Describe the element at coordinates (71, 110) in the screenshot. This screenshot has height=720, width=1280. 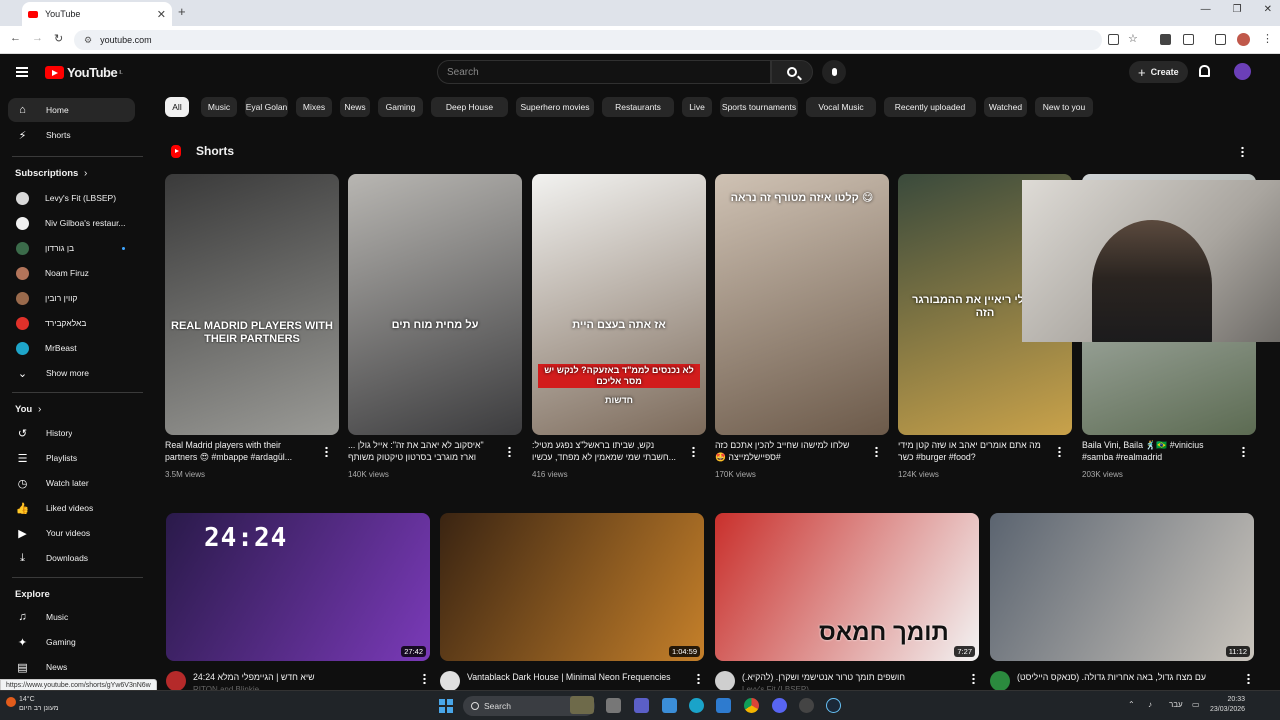
I see `sidebar-item: ⌂ Home` at that location.